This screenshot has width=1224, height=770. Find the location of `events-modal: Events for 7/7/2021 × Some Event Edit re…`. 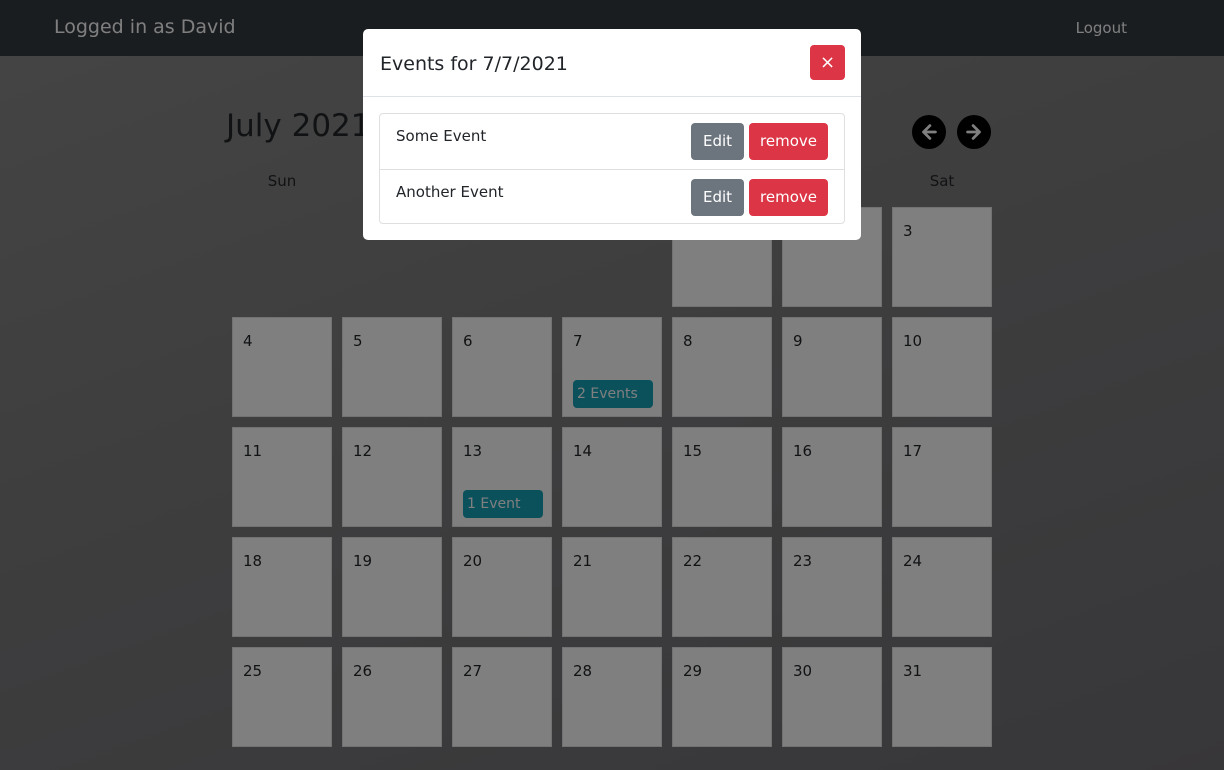

events-modal: Events for 7/7/2021 × Some Event Edit re… is located at coordinates (612, 134).